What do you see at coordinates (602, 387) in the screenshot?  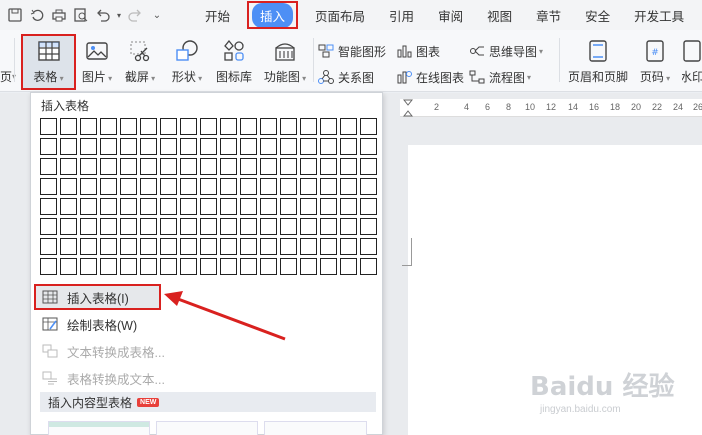 I see `baidu-watermark-logo: Baidu 经验` at bounding box center [602, 387].